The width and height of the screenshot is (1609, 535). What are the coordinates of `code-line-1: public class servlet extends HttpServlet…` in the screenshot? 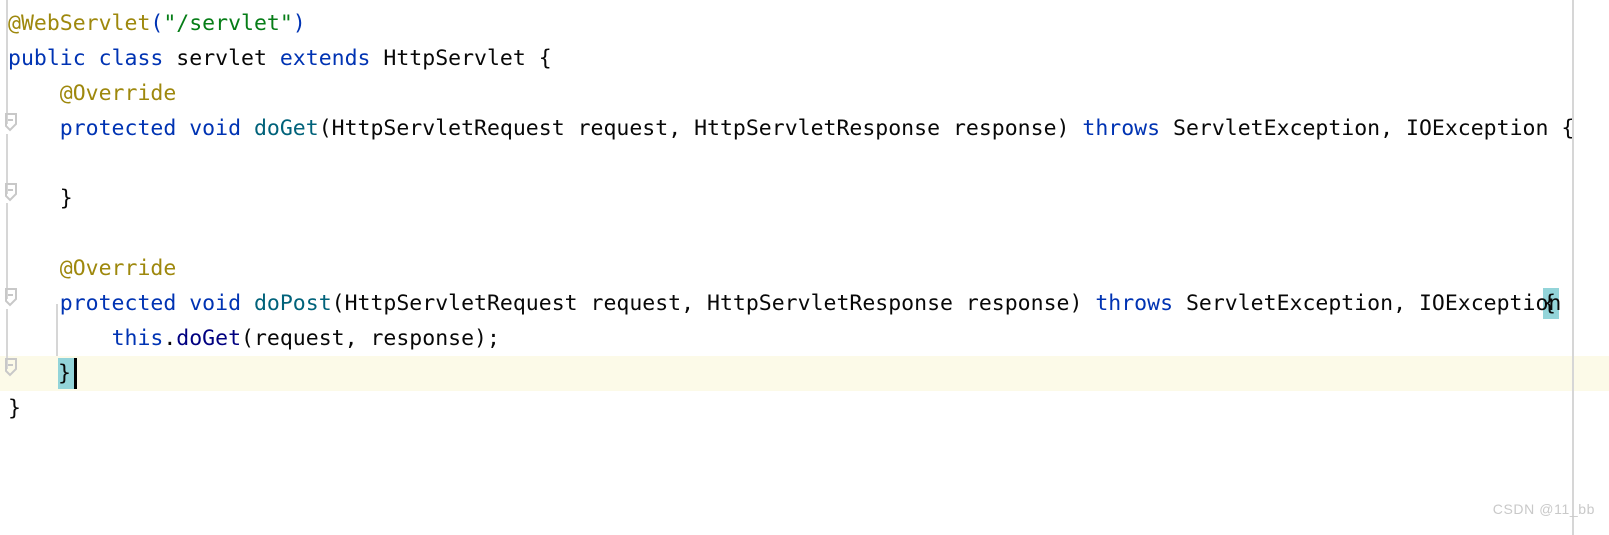 It's located at (276, 58).